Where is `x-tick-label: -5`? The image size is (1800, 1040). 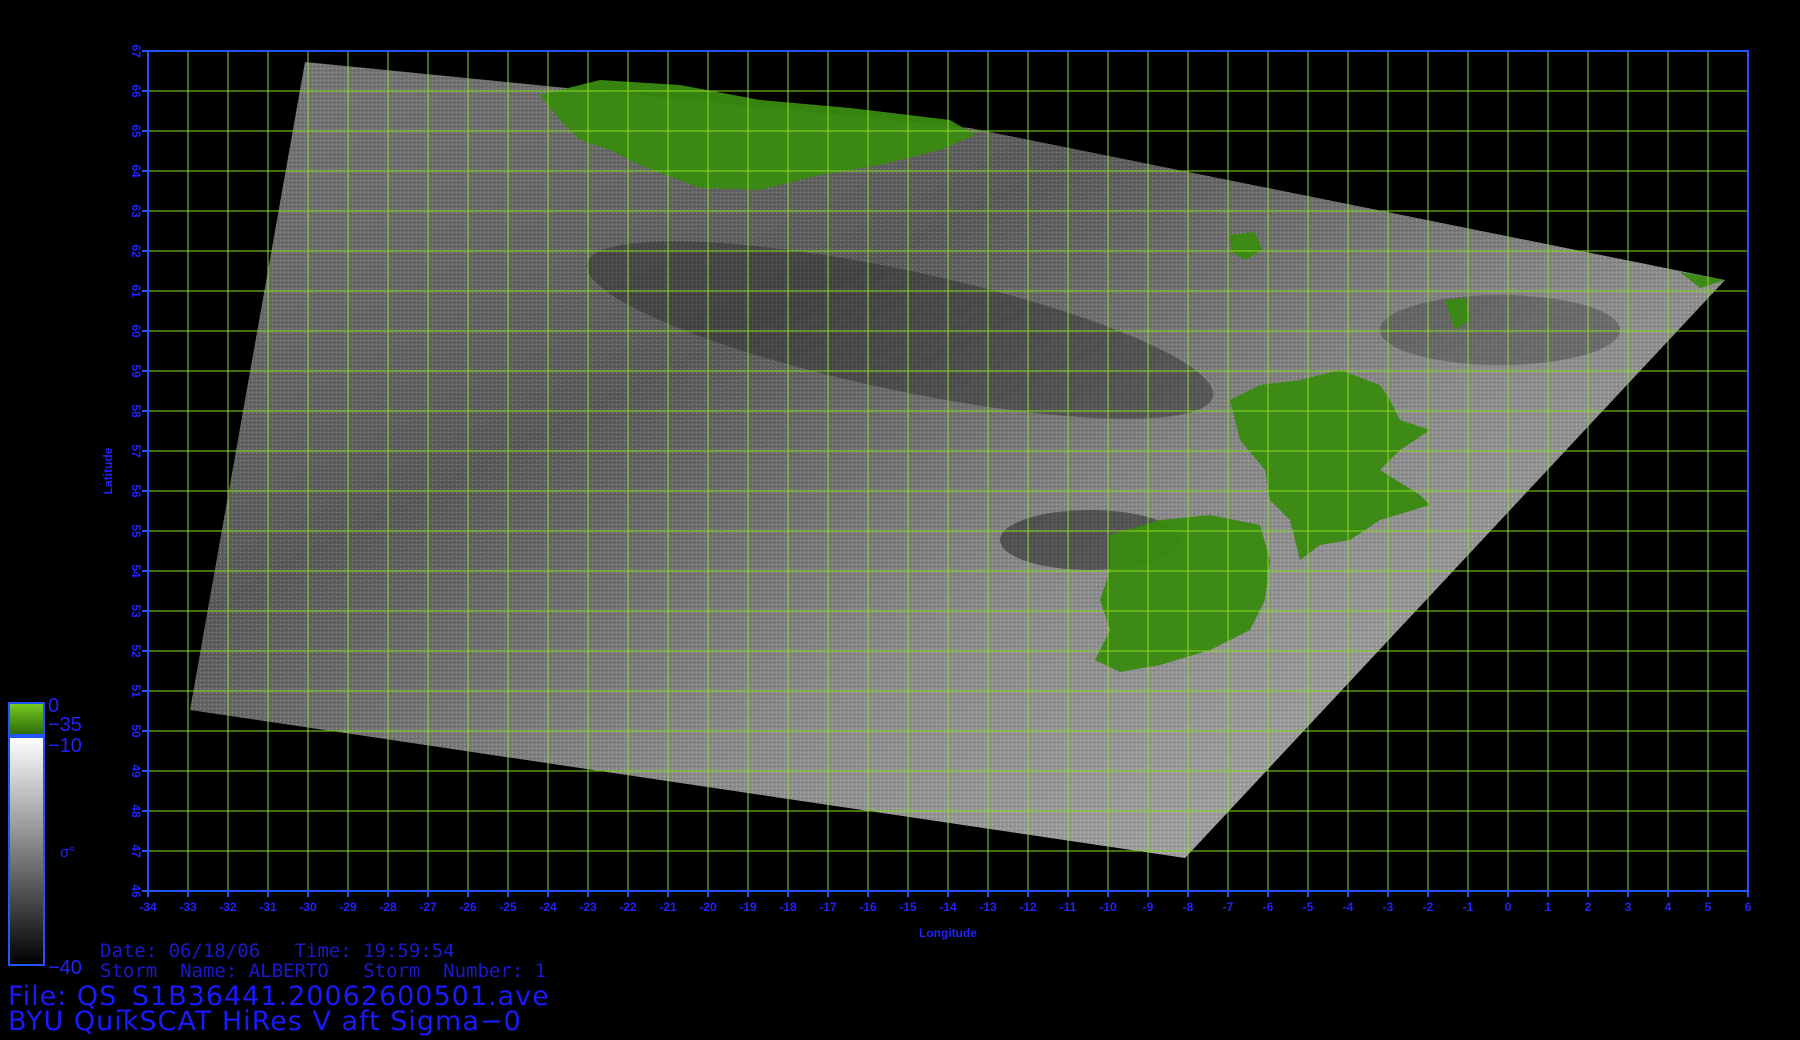 x-tick-label: -5 is located at coordinates (1308, 907).